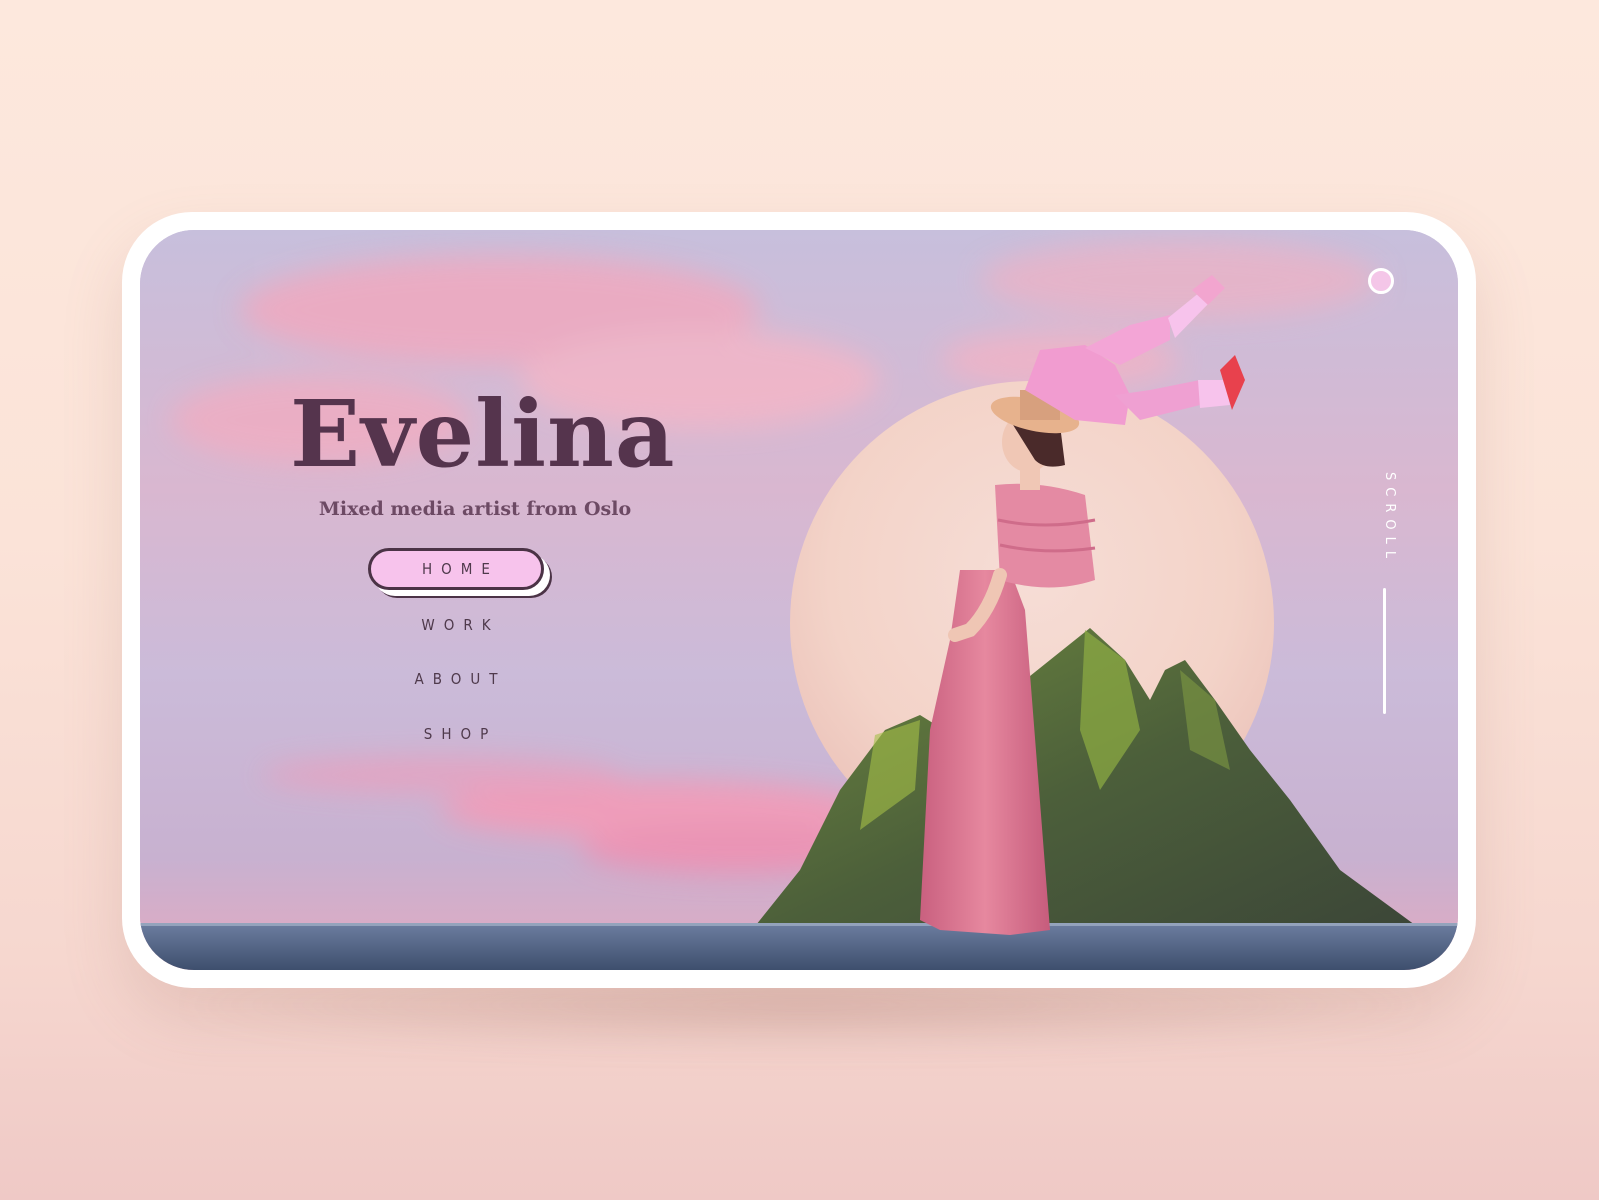 The height and width of the screenshot is (1200, 1599). I want to click on circle-dot-icon, so click(1381, 281).